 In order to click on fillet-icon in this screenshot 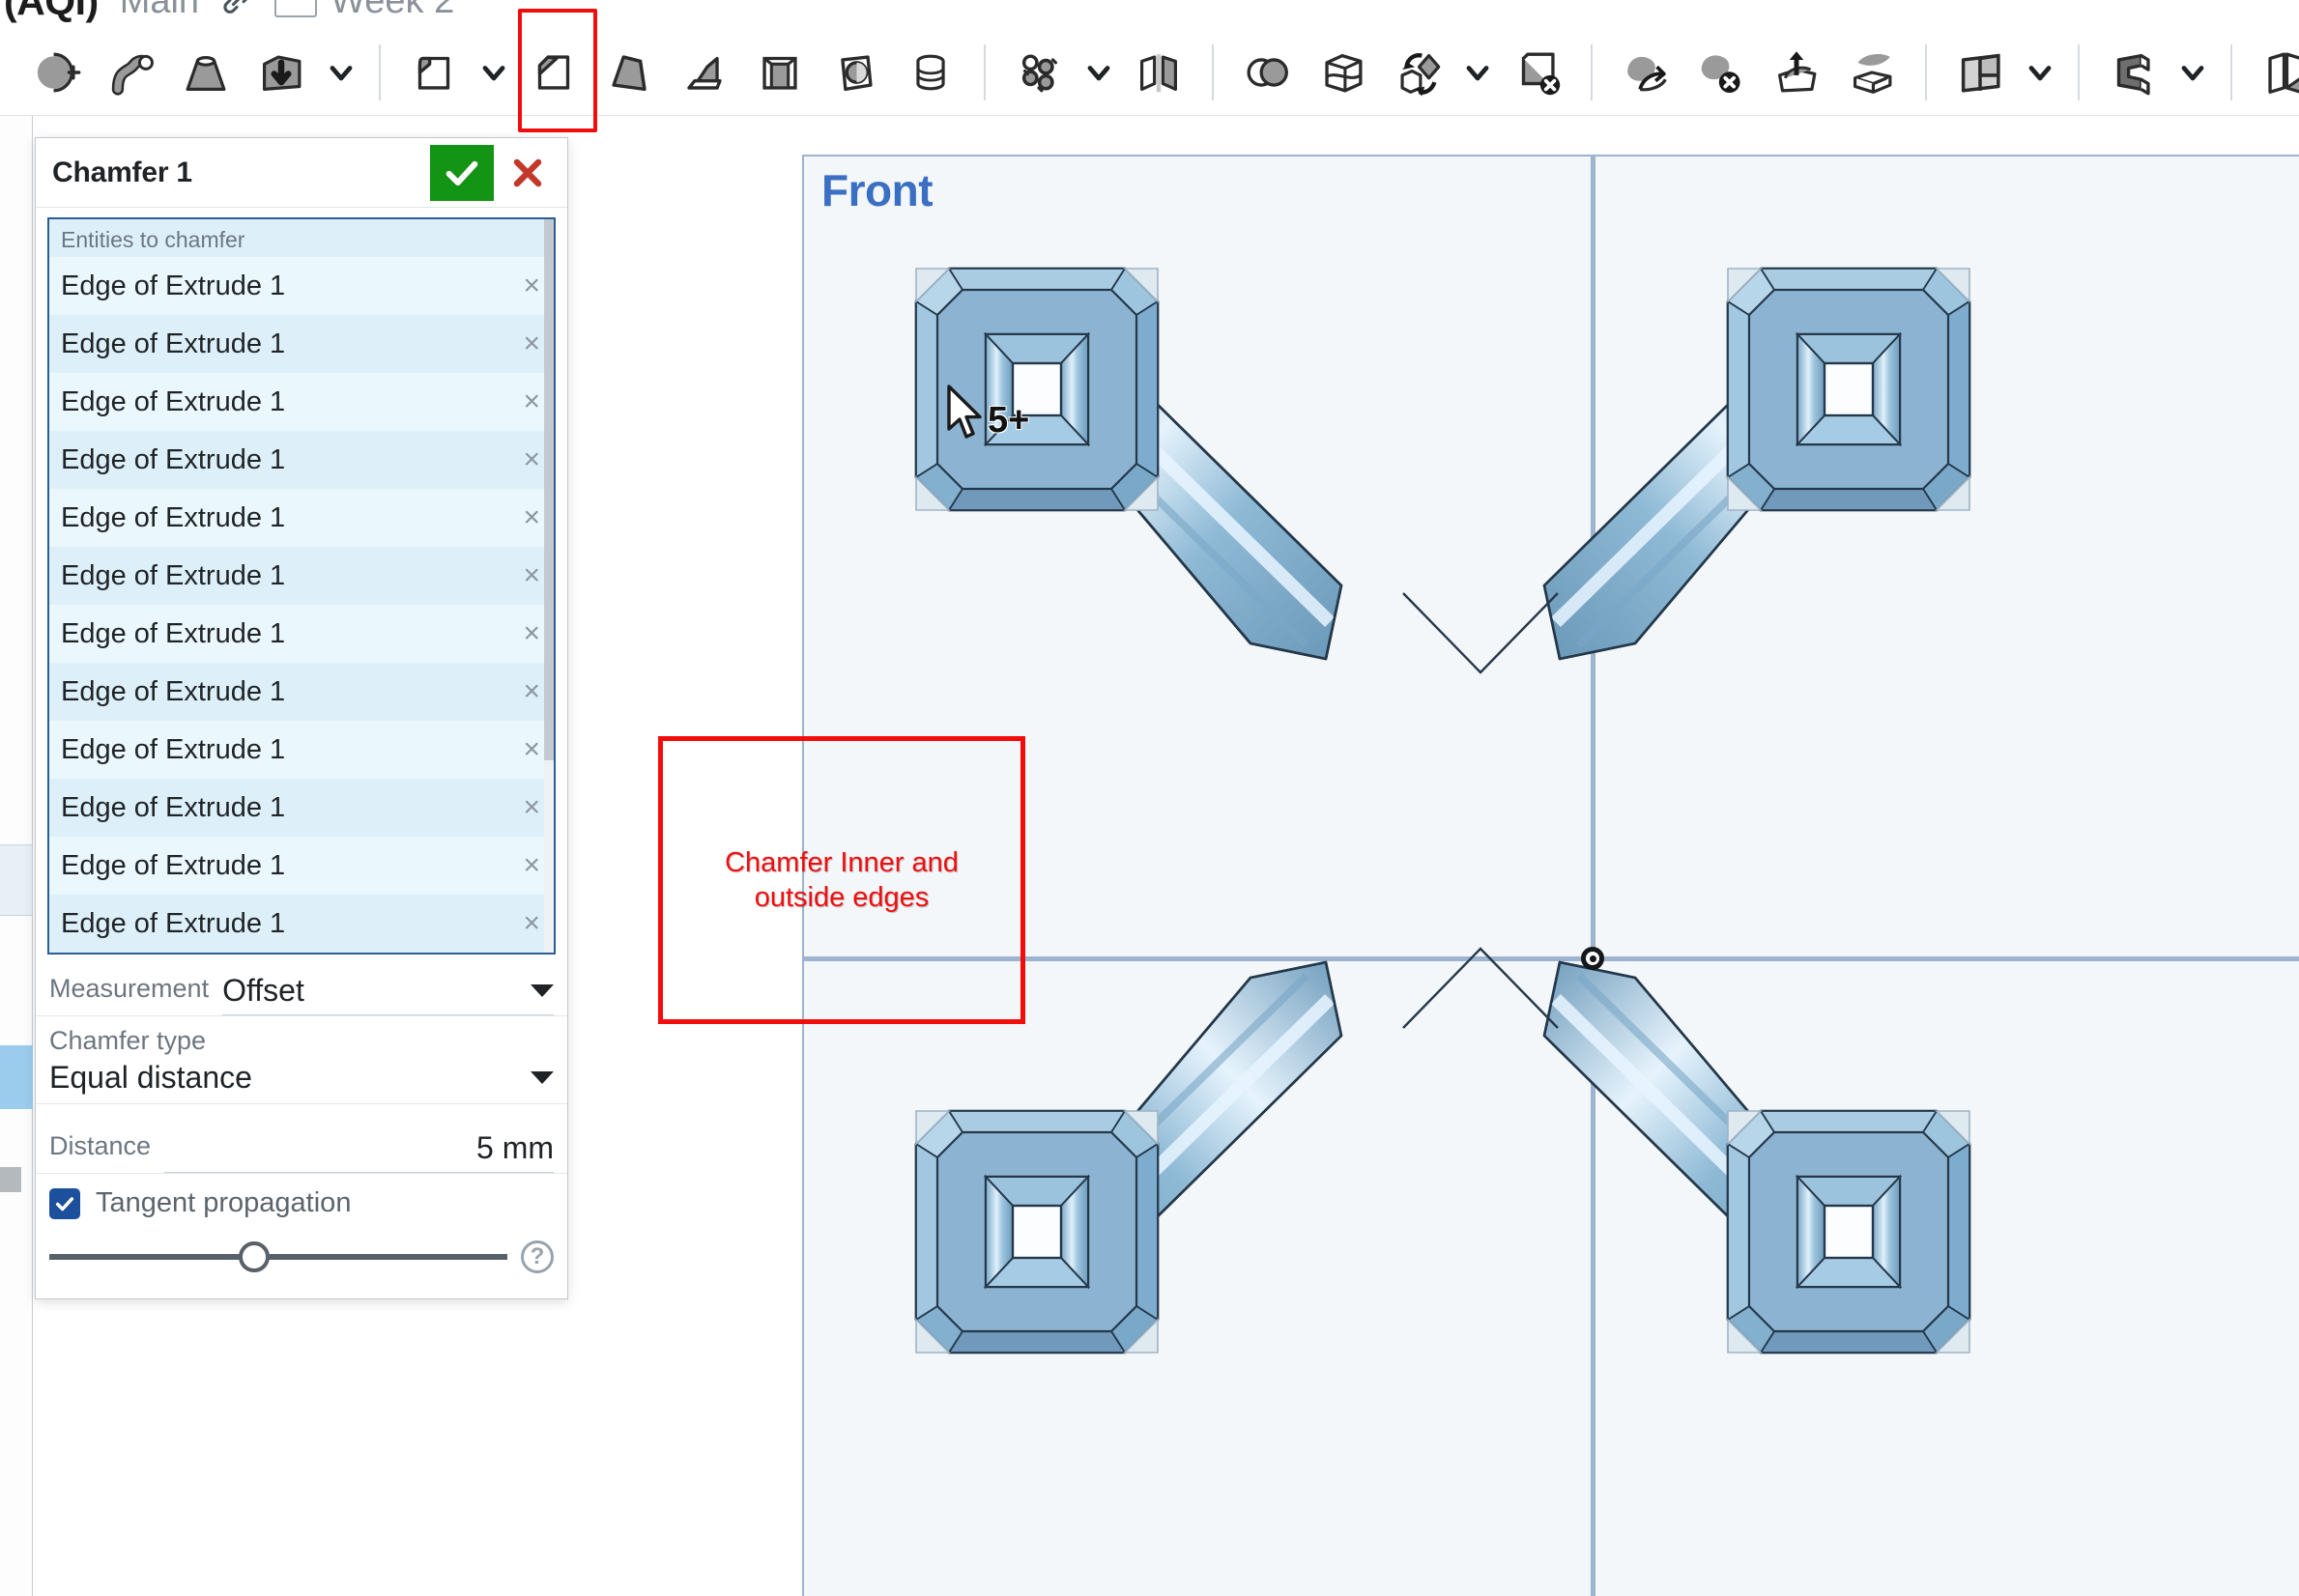, I will do `click(434, 72)`.